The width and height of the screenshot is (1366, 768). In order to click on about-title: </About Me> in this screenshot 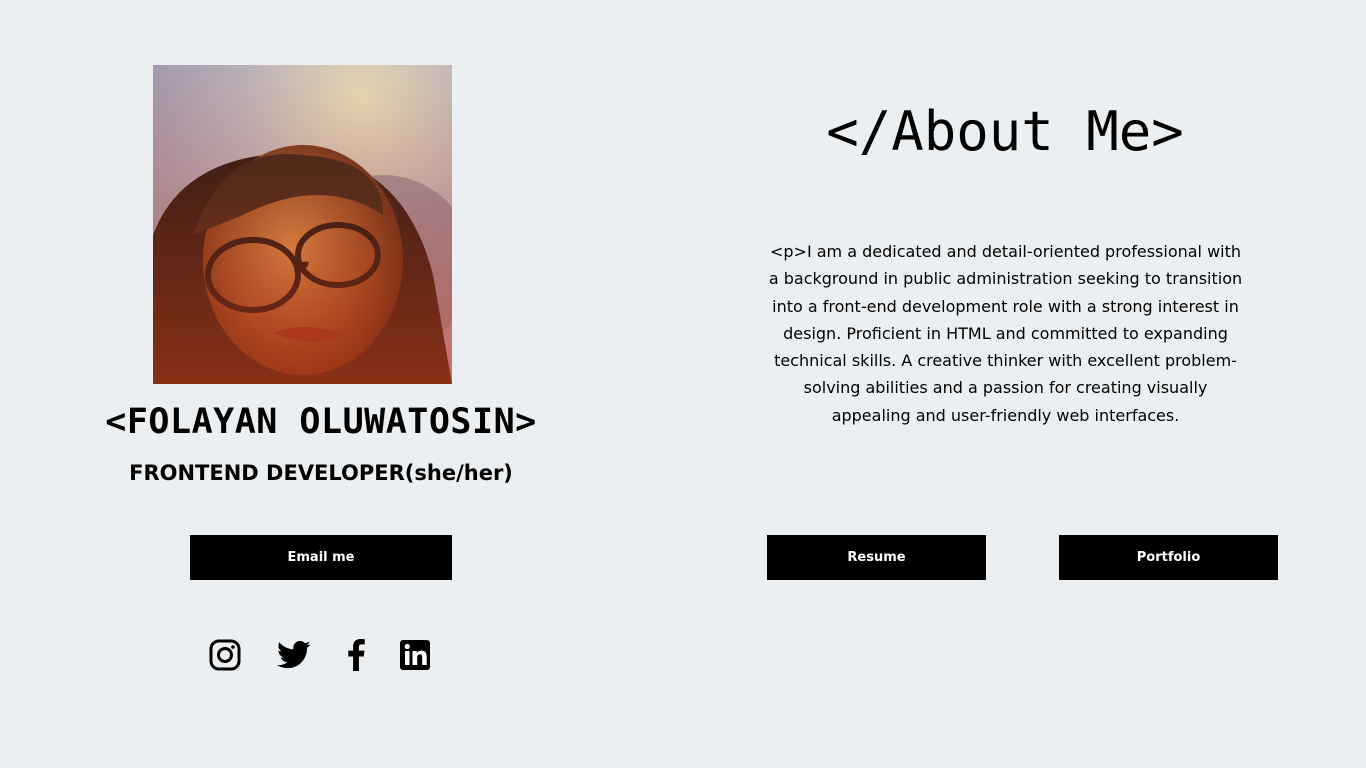, I will do `click(1005, 131)`.